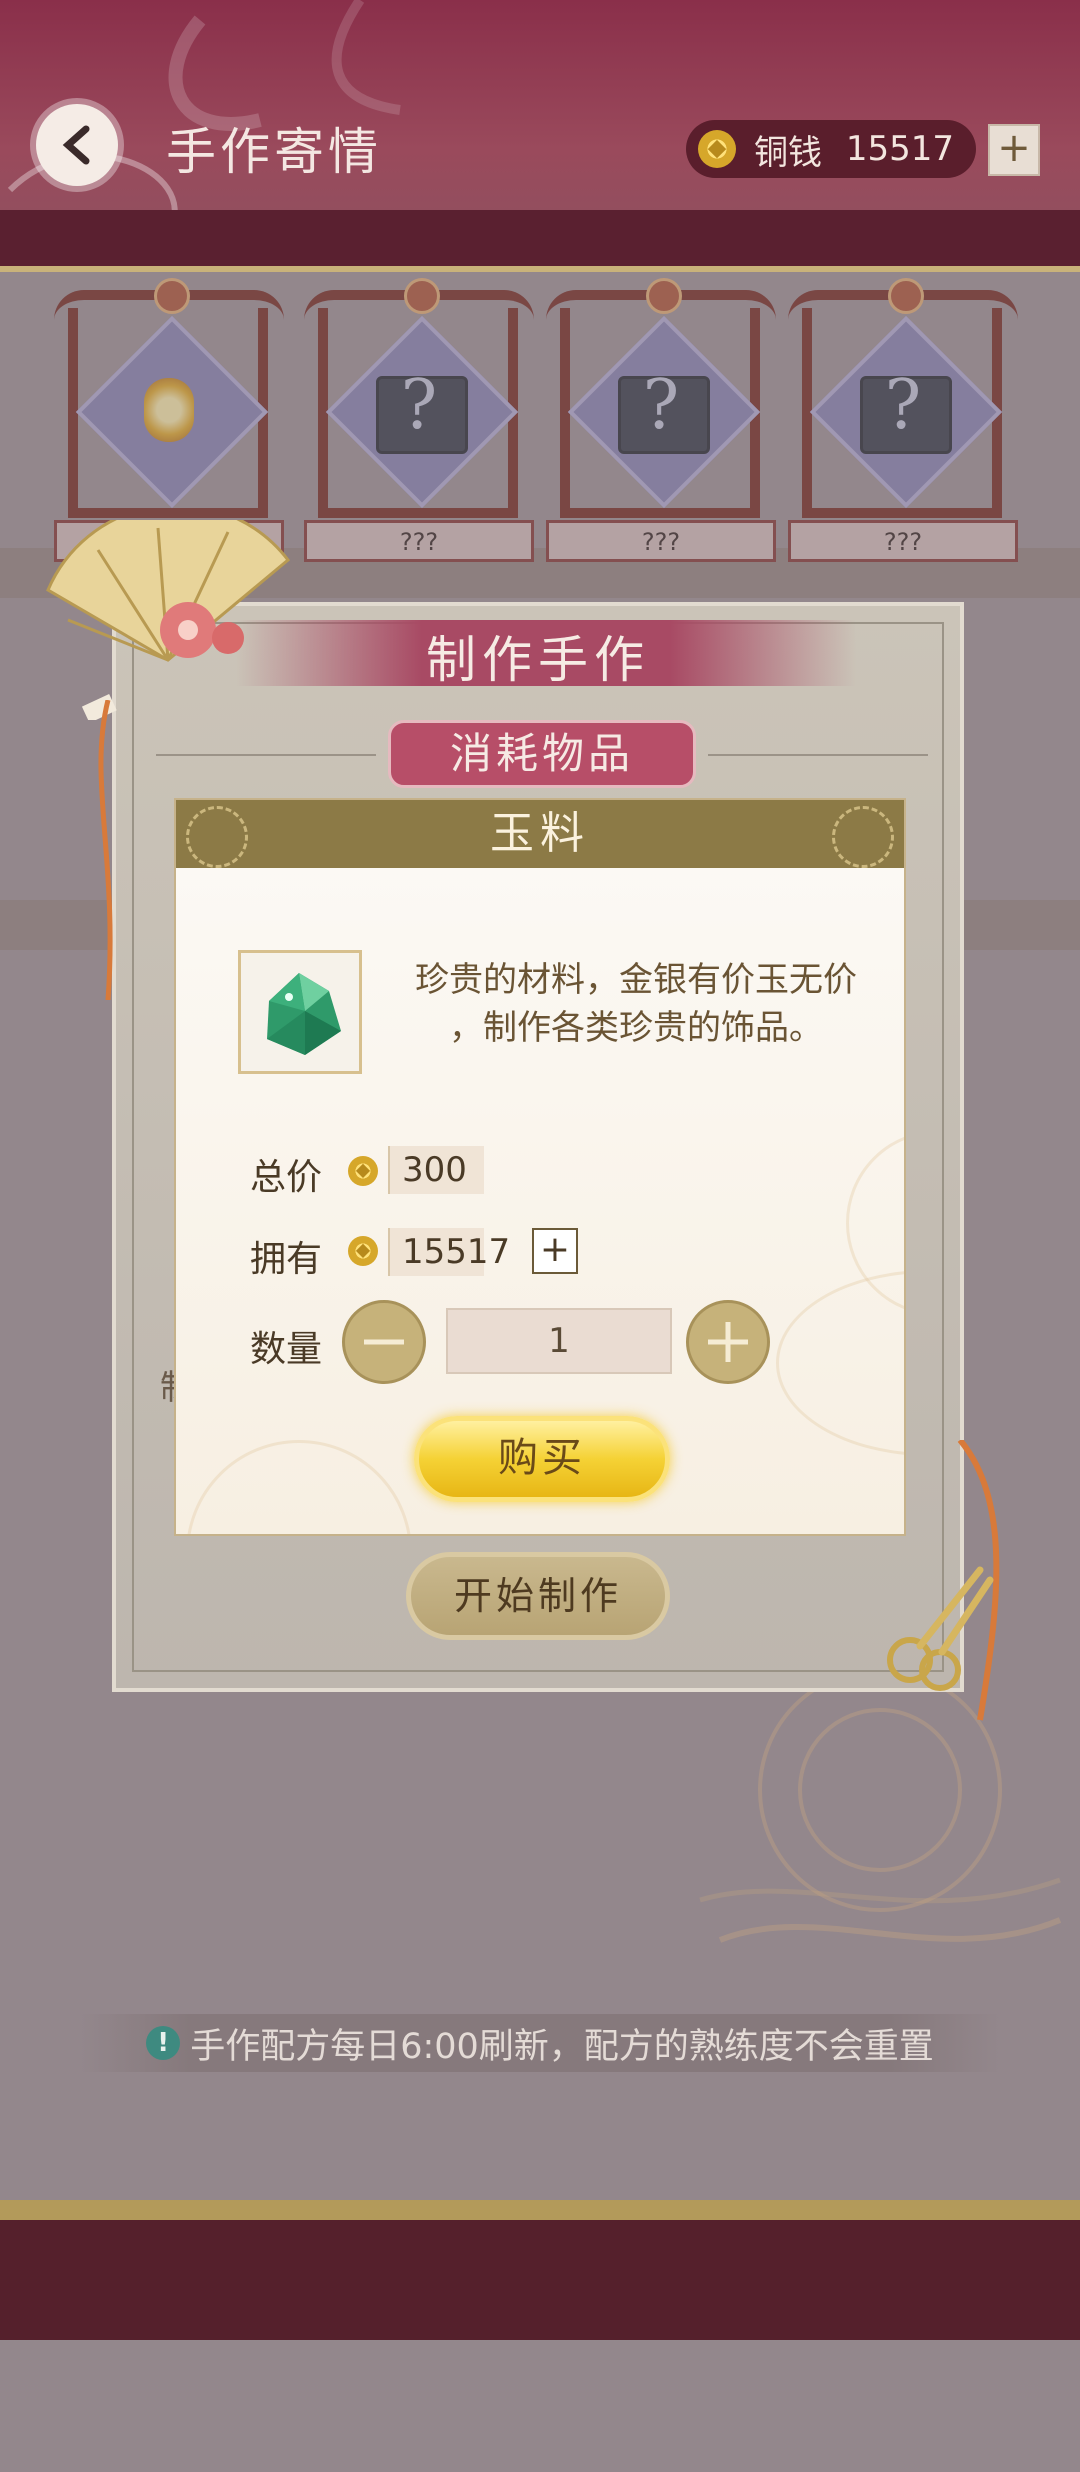 The image size is (1080, 2472). What do you see at coordinates (728, 1342) in the screenshot?
I see `increase-quantity-button` at bounding box center [728, 1342].